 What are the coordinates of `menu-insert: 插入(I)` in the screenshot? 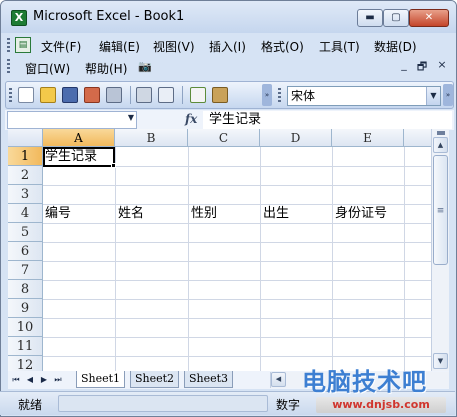 It's located at (227, 46).